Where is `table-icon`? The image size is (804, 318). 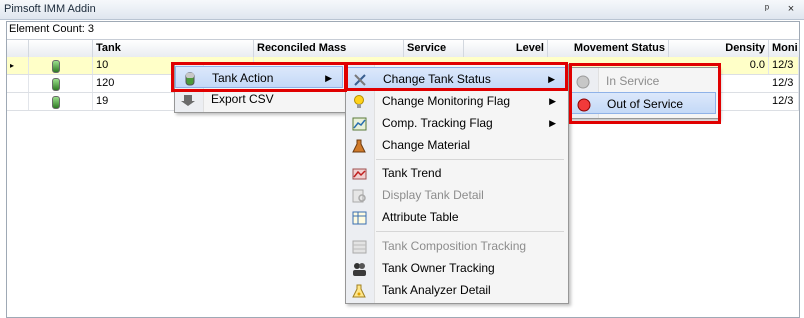
table-icon is located at coordinates (359, 217).